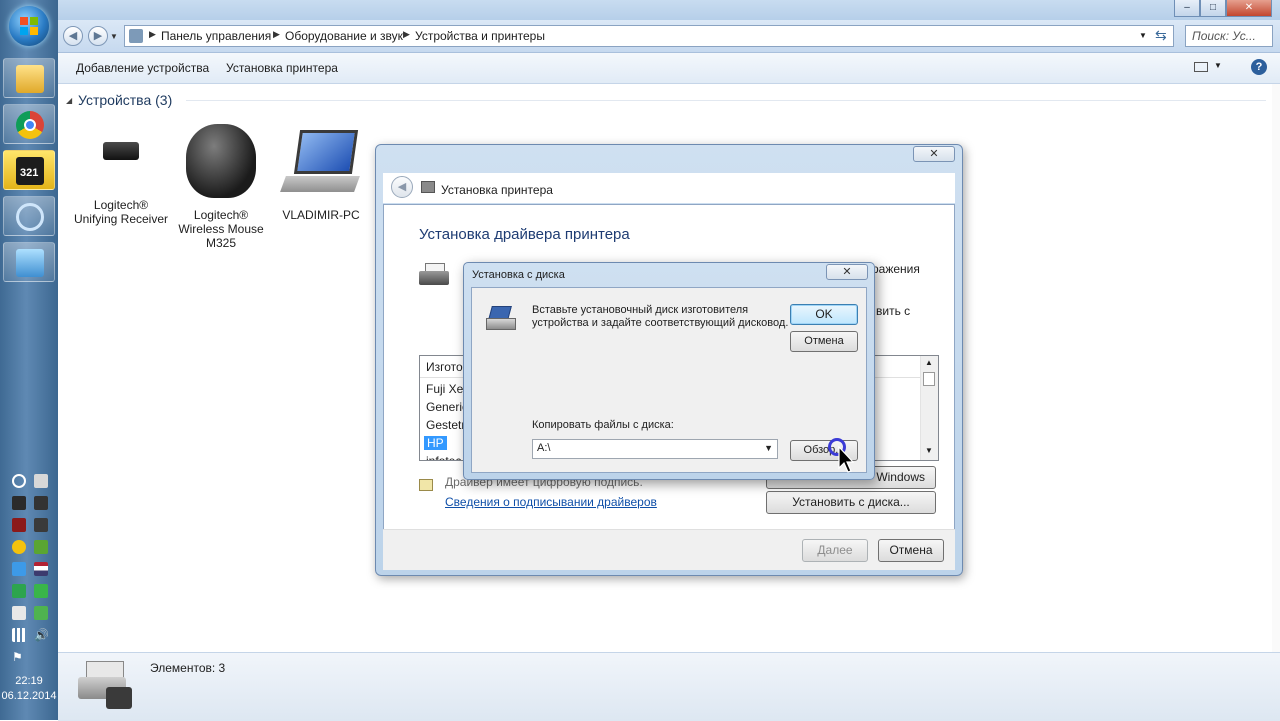 This screenshot has width=1280, height=721. What do you see at coordinates (19, 613) in the screenshot?
I see `device-tray-icon` at bounding box center [19, 613].